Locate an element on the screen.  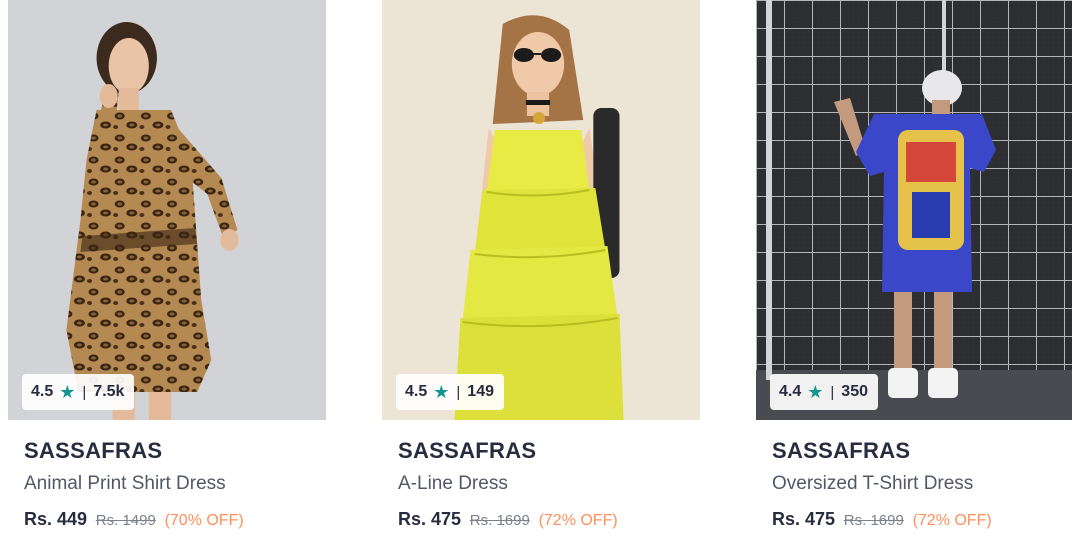
product-price: Rs. 449 is located at coordinates (56, 519).